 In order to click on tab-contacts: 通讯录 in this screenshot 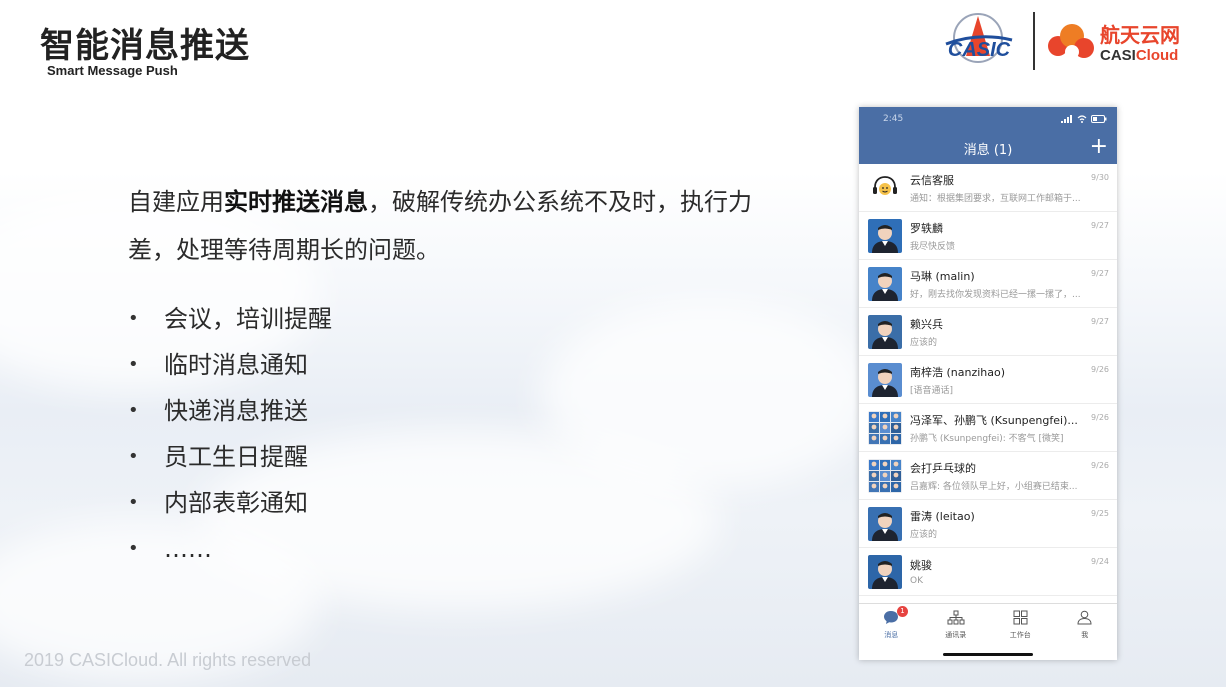, I will do `click(956, 632)`.